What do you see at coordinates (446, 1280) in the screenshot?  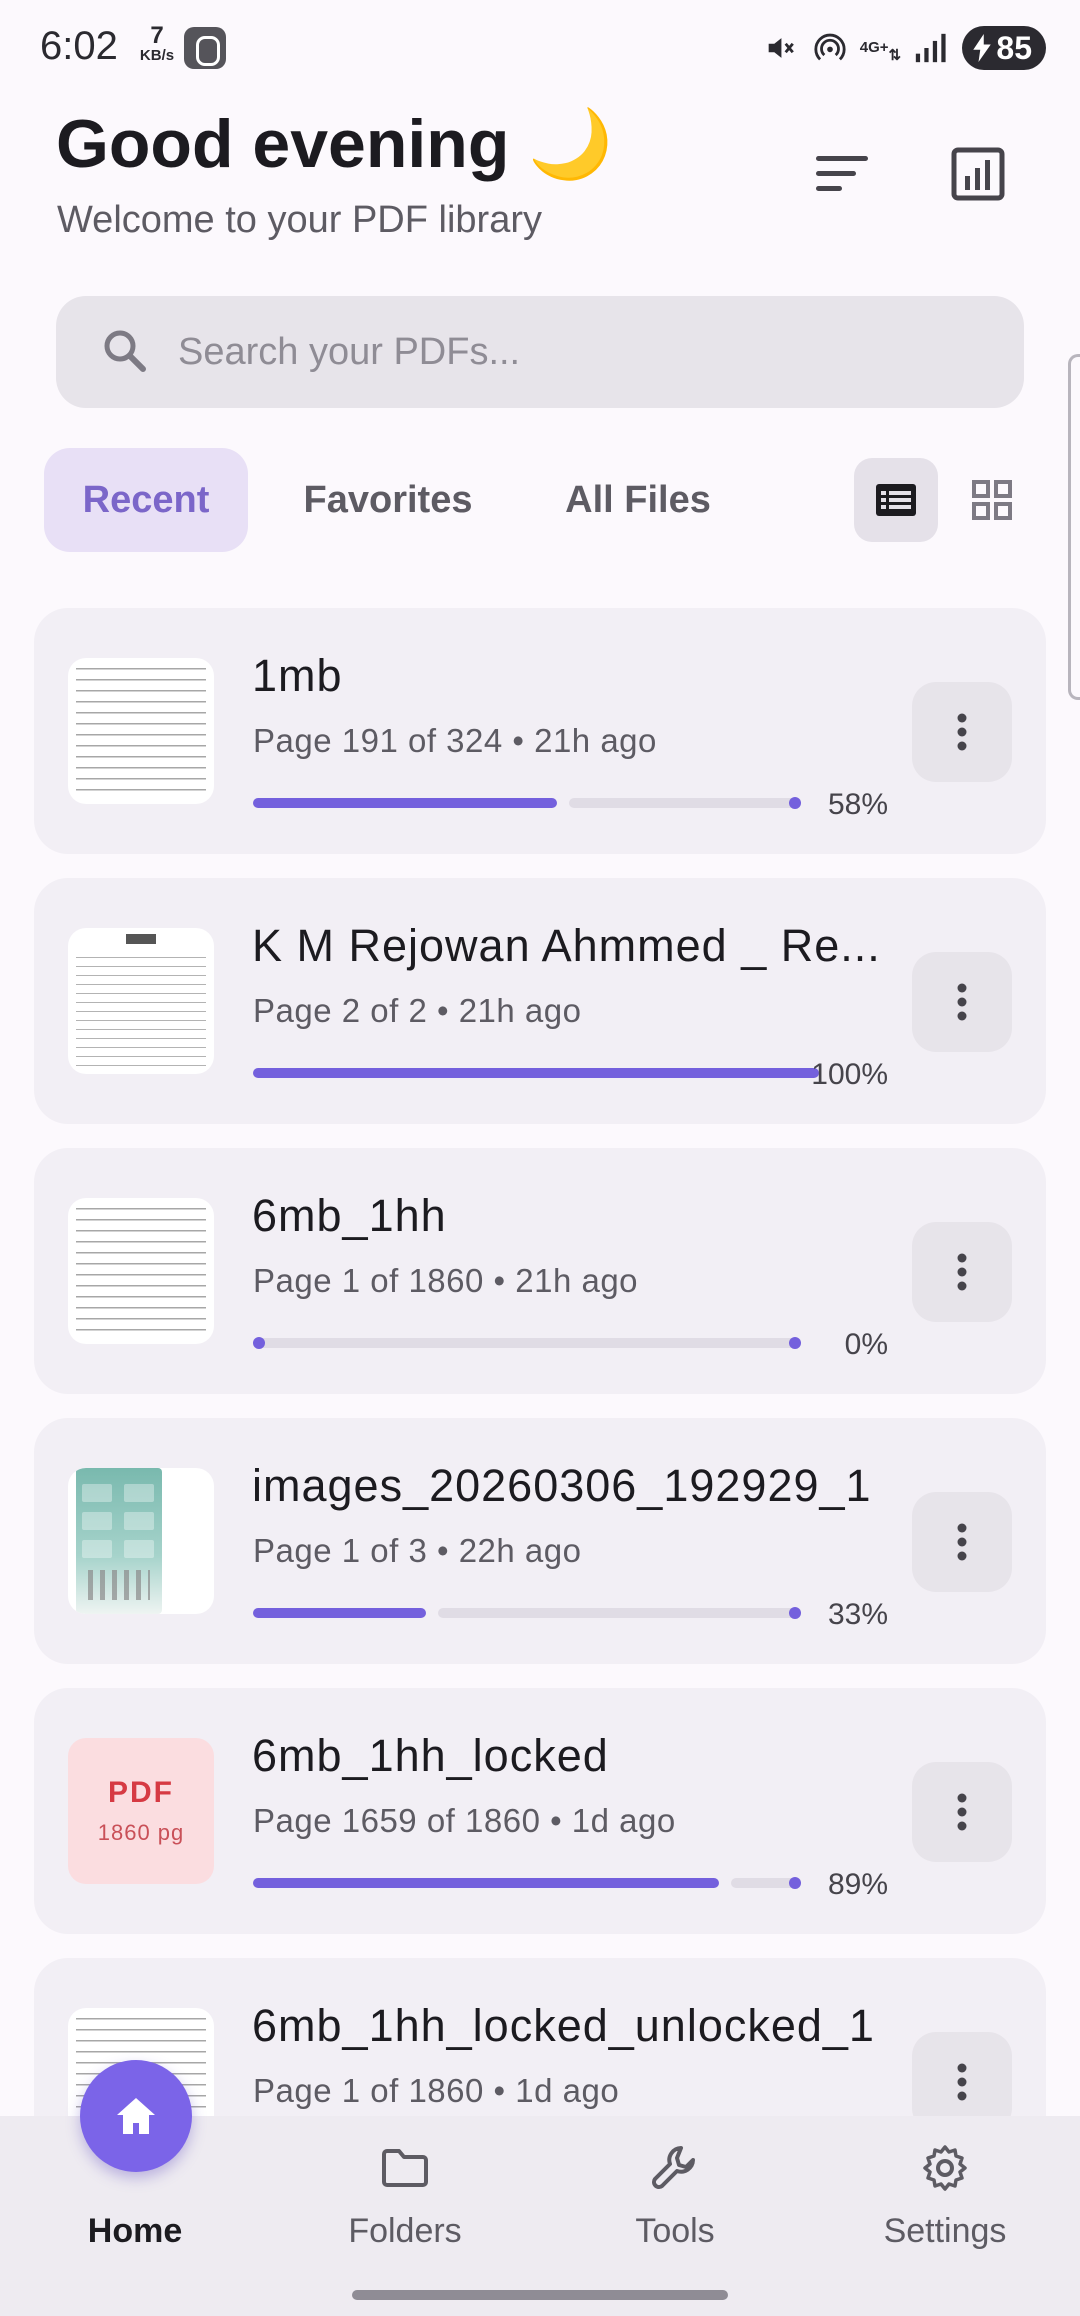 I see `file-meta: Page 1 of 1860 • 21h ago` at bounding box center [446, 1280].